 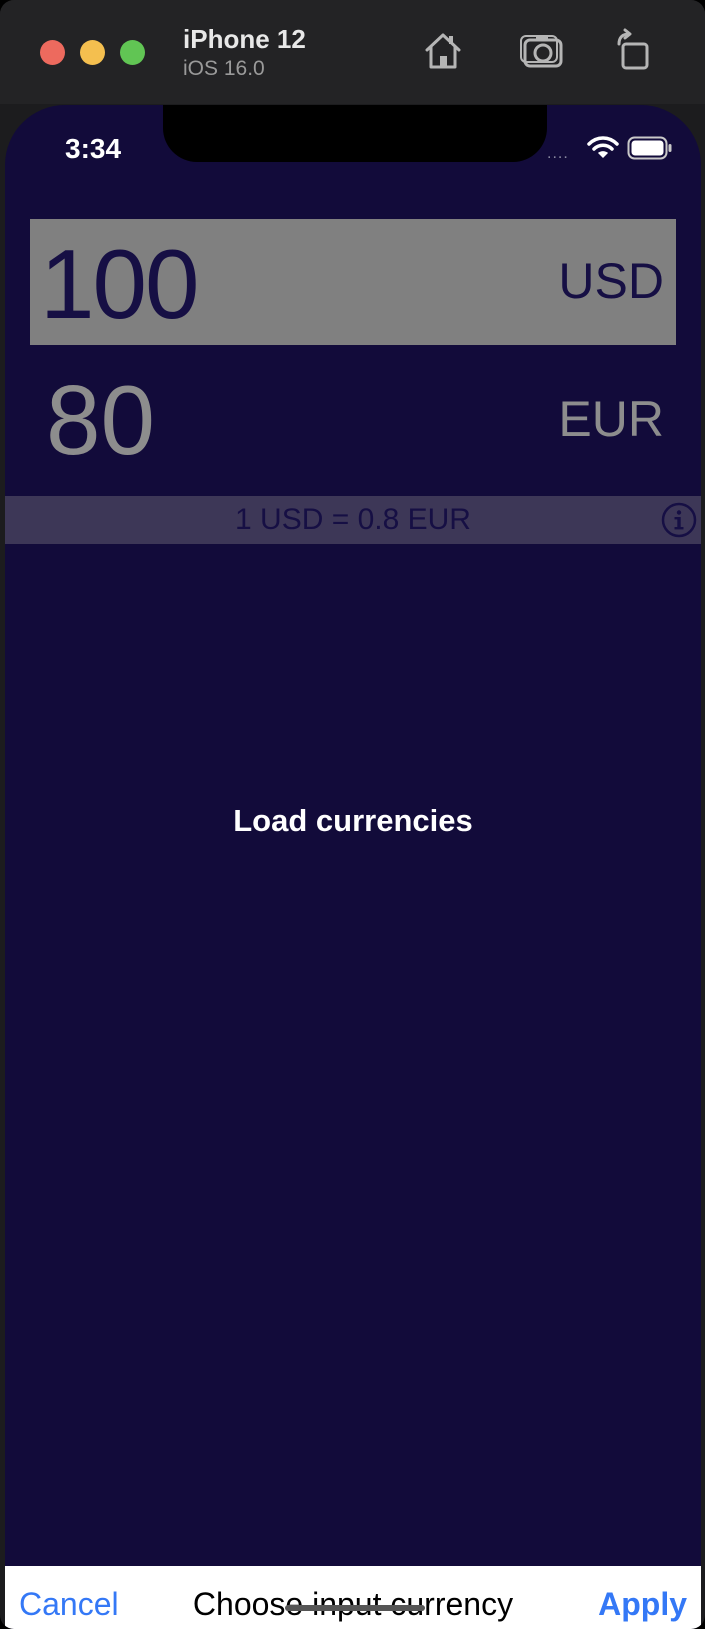 What do you see at coordinates (120, 284) in the screenshot?
I see `input-amount: 100` at bounding box center [120, 284].